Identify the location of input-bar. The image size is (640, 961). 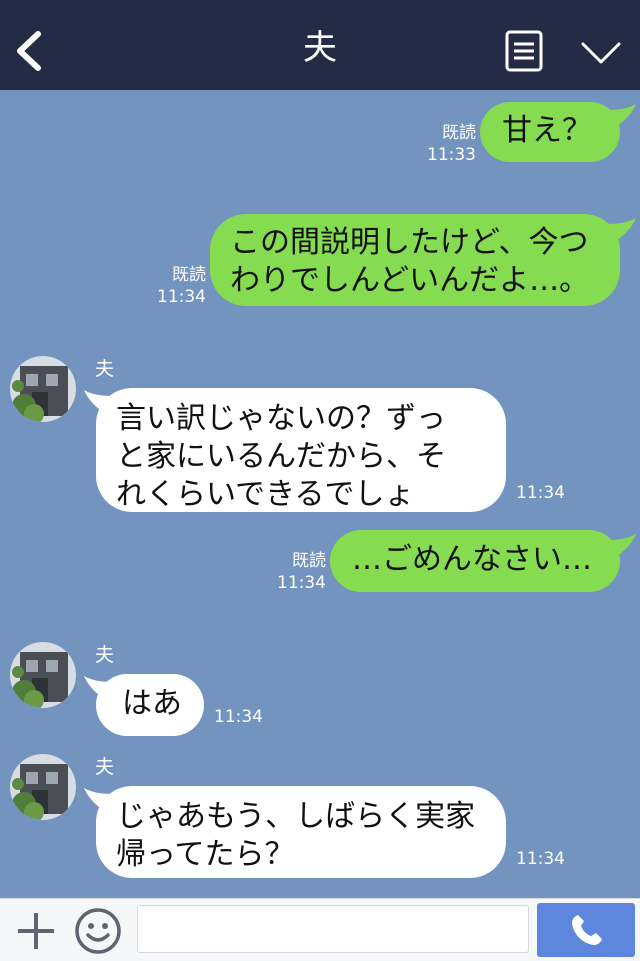
(320, 929).